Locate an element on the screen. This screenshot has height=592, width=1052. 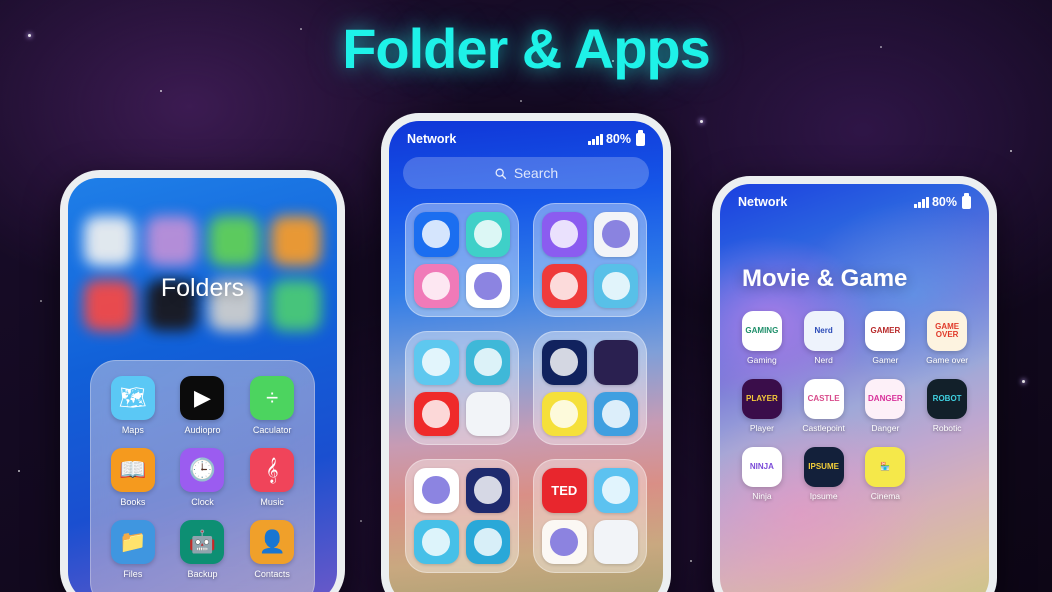
app-cell: GAMER Gamer is located at coordinates (886, 338).